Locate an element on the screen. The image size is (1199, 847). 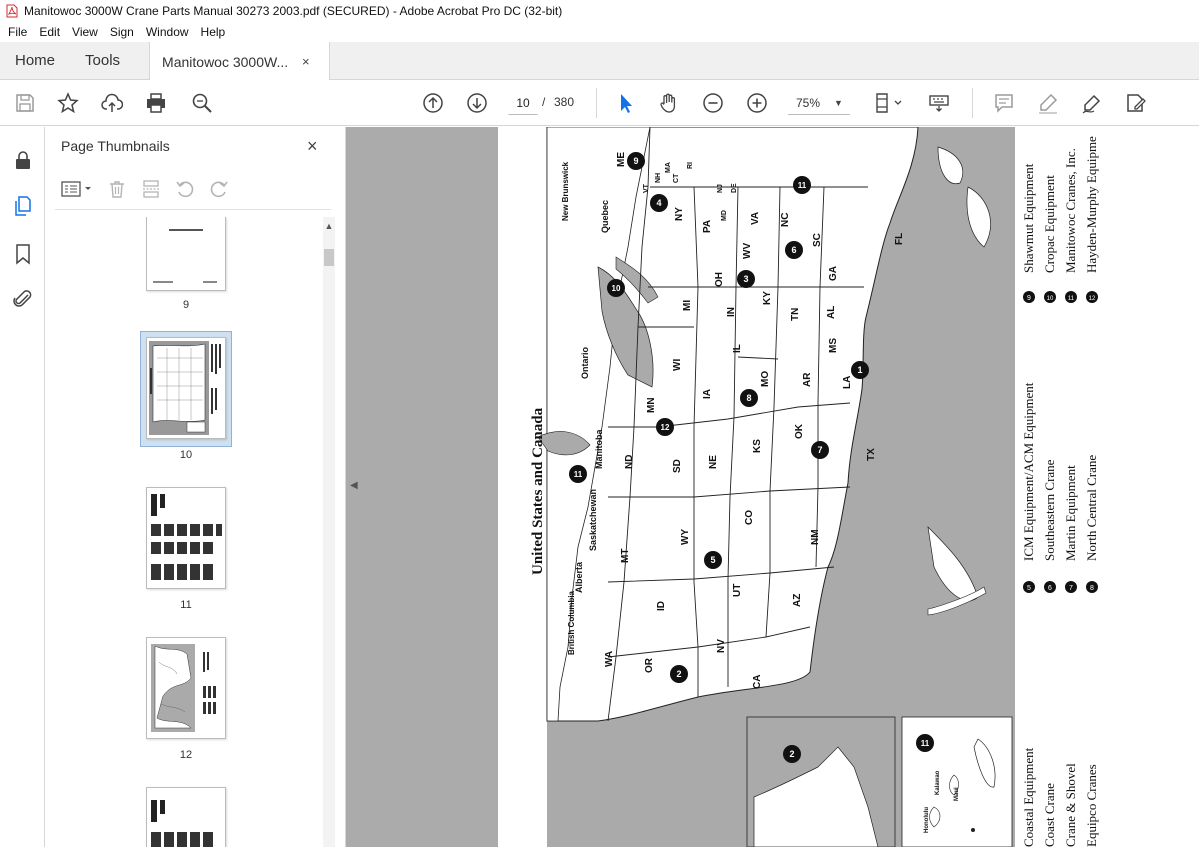
state-label: MS is located at coordinates (833, 345).